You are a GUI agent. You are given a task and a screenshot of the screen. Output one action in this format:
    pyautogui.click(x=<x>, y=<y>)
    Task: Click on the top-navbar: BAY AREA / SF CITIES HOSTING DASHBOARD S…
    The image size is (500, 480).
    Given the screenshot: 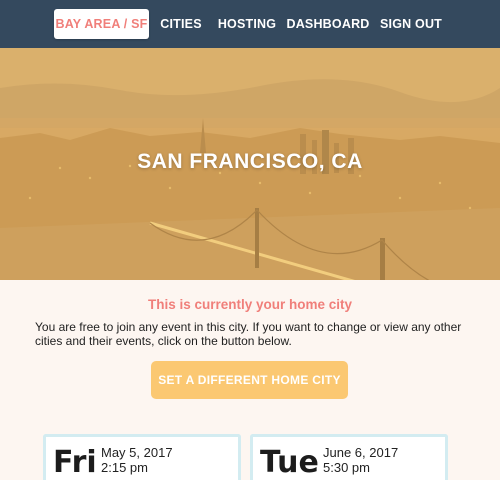 What is the action you would take?
    pyautogui.click(x=250, y=24)
    